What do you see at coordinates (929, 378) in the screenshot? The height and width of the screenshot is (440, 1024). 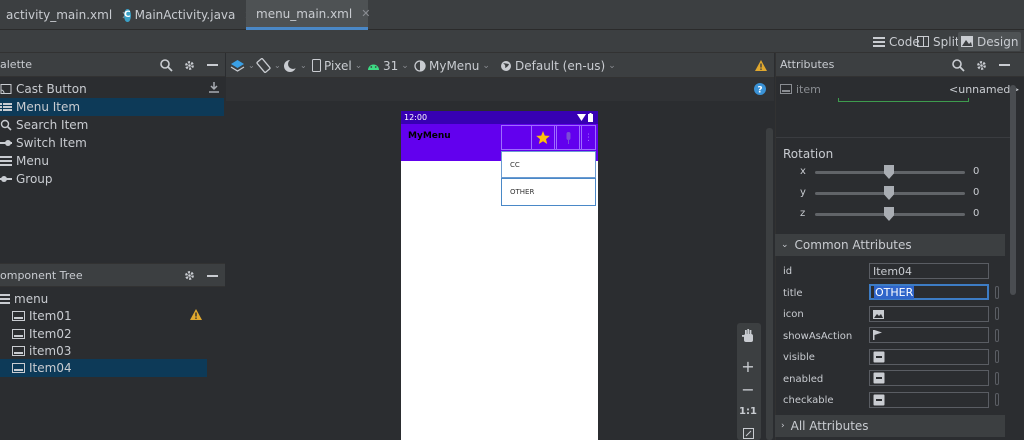 I see `attr-enabled-field` at bounding box center [929, 378].